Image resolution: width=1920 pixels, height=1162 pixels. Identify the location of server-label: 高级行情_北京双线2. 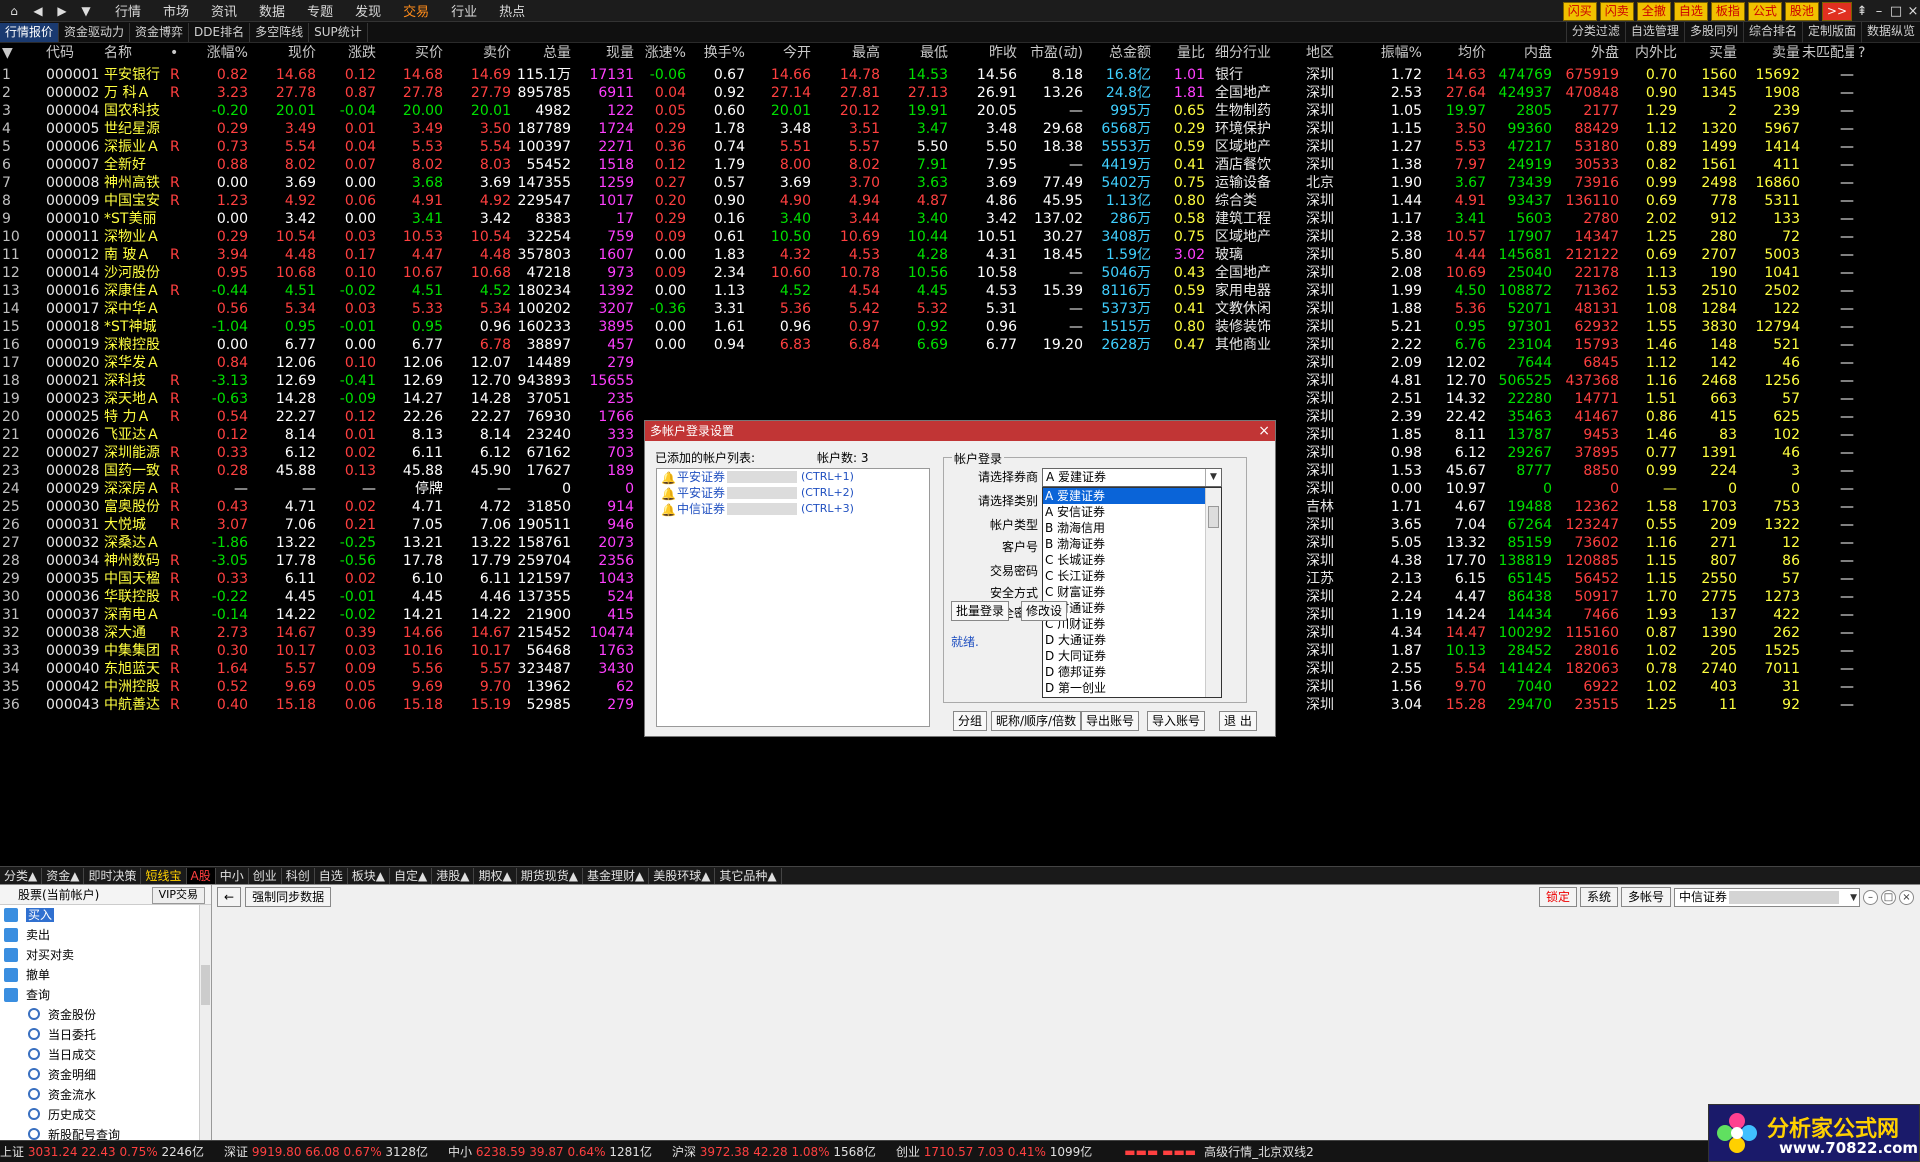
(1259, 1151).